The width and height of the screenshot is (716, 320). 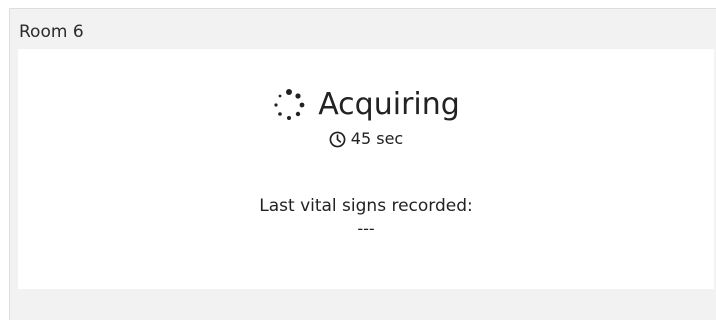 What do you see at coordinates (289, 104) in the screenshot?
I see `loading-spinner-icon` at bounding box center [289, 104].